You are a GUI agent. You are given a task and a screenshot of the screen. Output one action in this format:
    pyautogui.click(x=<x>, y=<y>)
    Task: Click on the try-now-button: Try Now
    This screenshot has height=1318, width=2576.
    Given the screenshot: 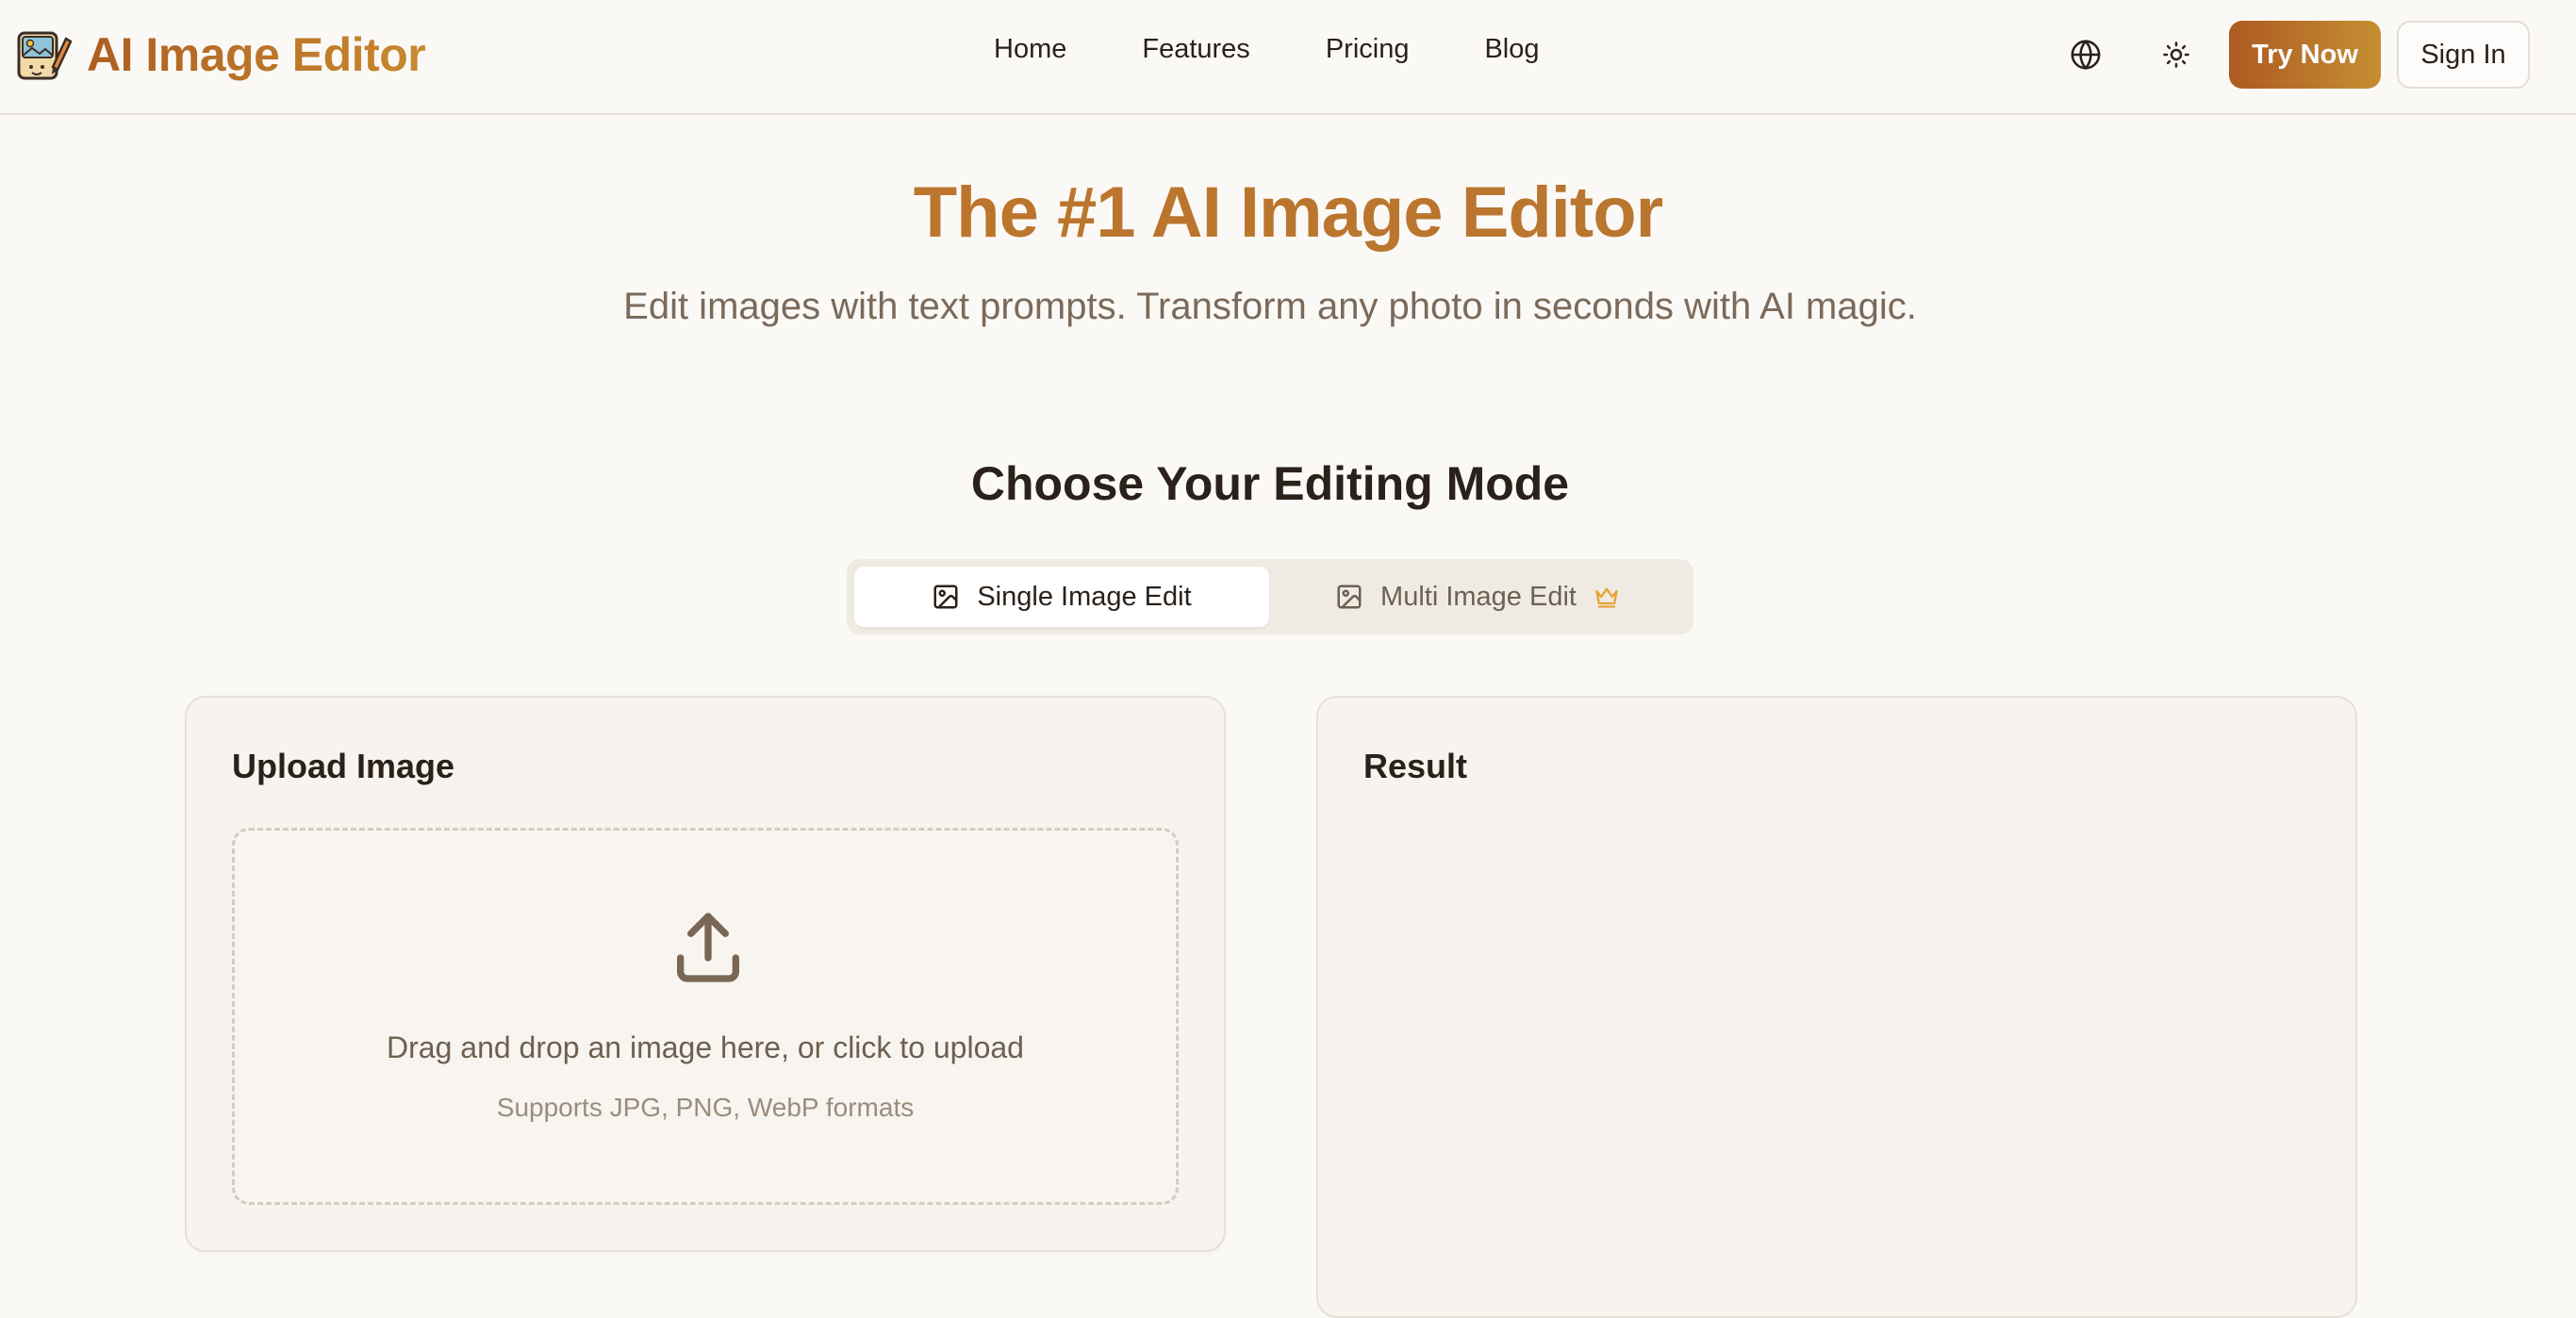 What is the action you would take?
    pyautogui.click(x=2305, y=55)
    